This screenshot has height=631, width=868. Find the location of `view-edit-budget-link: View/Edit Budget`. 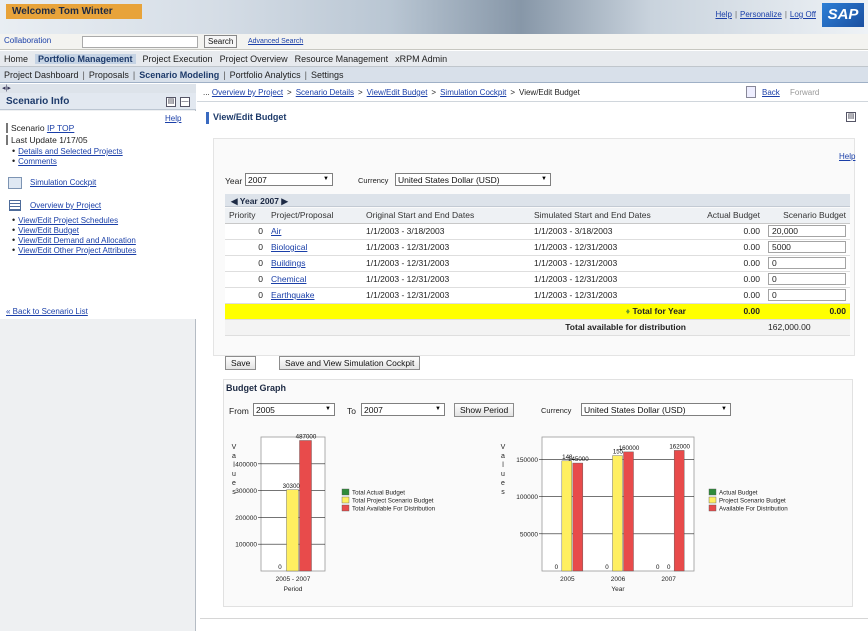

view-edit-budget-link: View/Edit Budget is located at coordinates (48, 230).